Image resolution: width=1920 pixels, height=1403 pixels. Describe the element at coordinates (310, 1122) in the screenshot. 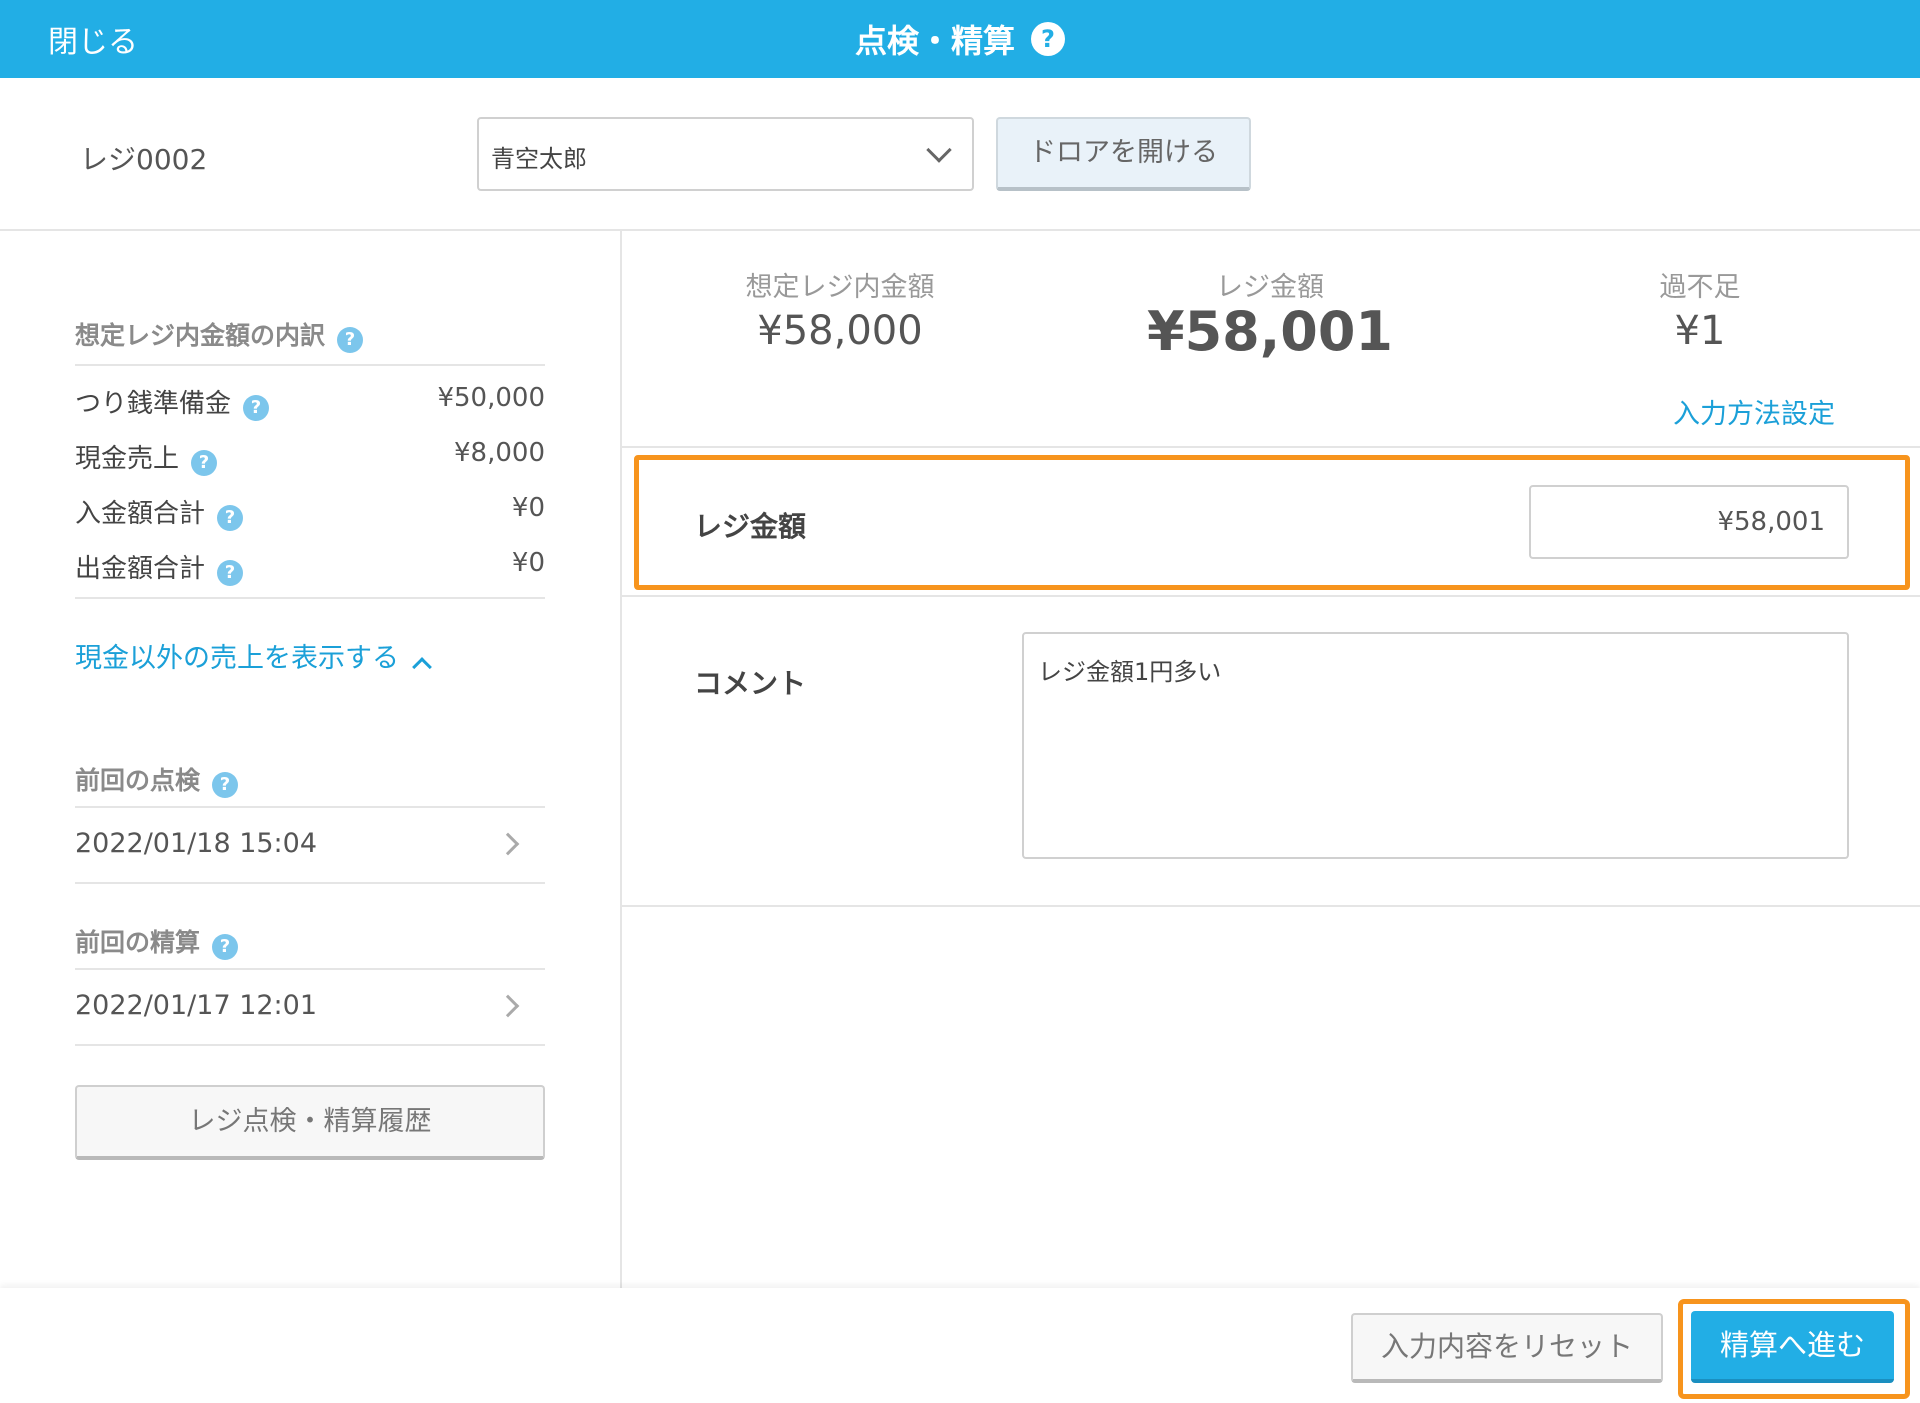

I see `history-button: レジ点検・精算履歴` at that location.